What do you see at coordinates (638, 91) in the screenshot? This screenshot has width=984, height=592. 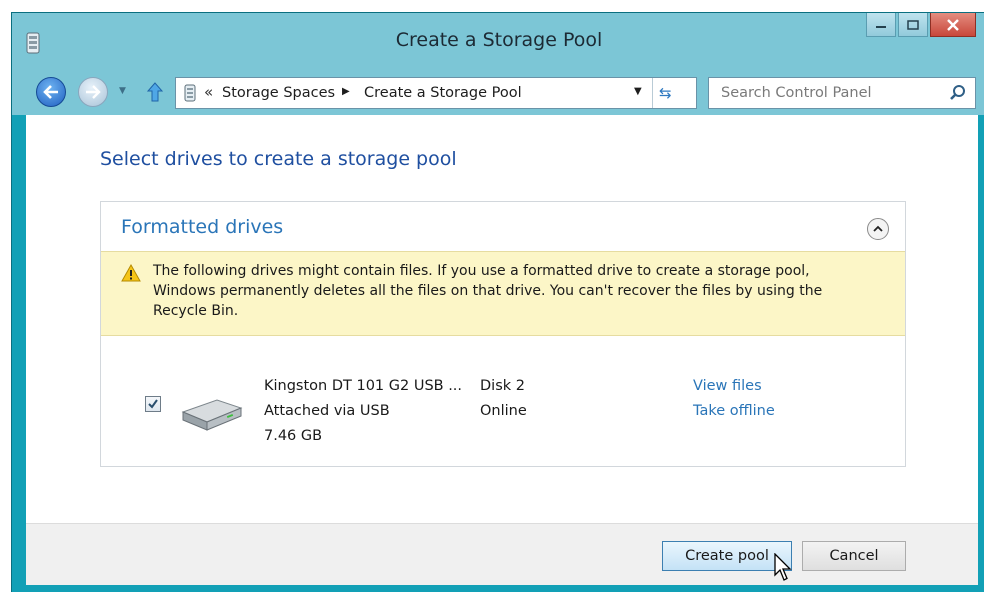 I see `address-dropdown-icon: ▼` at bounding box center [638, 91].